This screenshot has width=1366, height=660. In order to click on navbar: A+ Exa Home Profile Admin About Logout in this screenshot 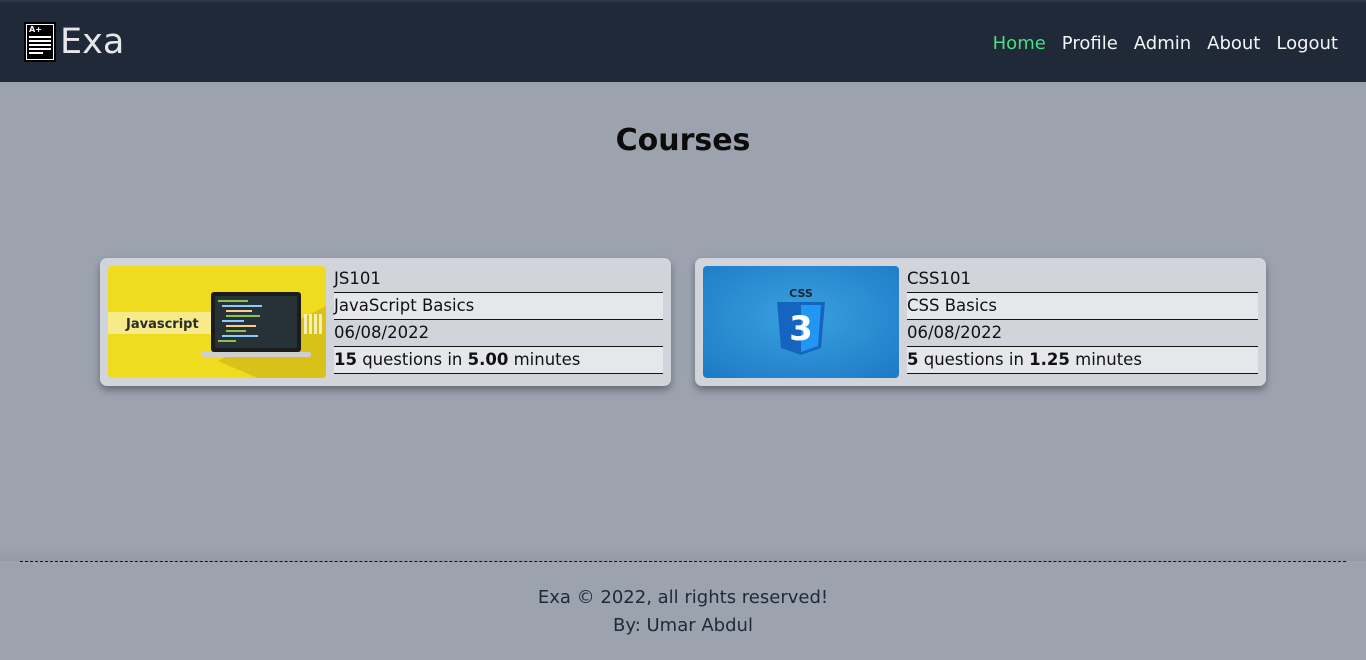, I will do `click(683, 41)`.